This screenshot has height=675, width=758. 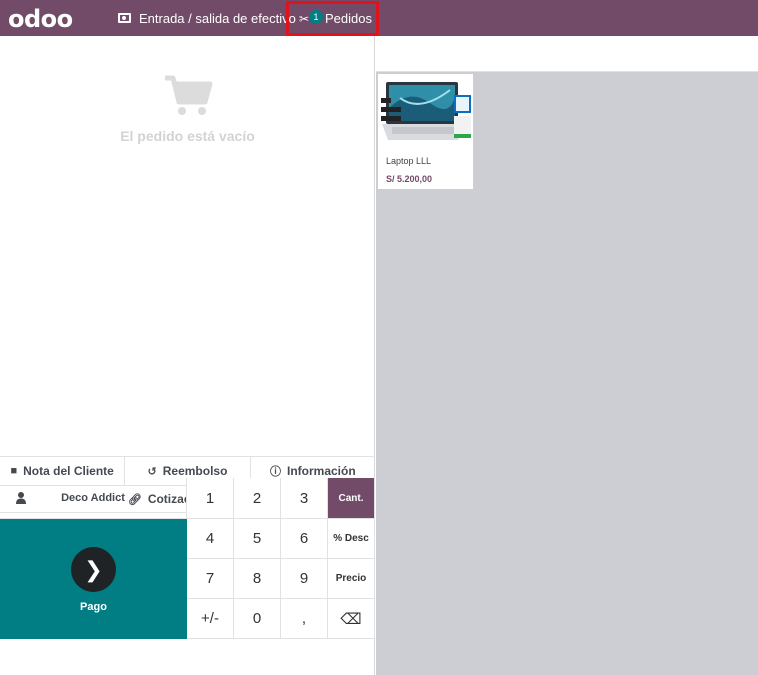 What do you see at coordinates (21, 498) in the screenshot?
I see `user-icon` at bounding box center [21, 498].